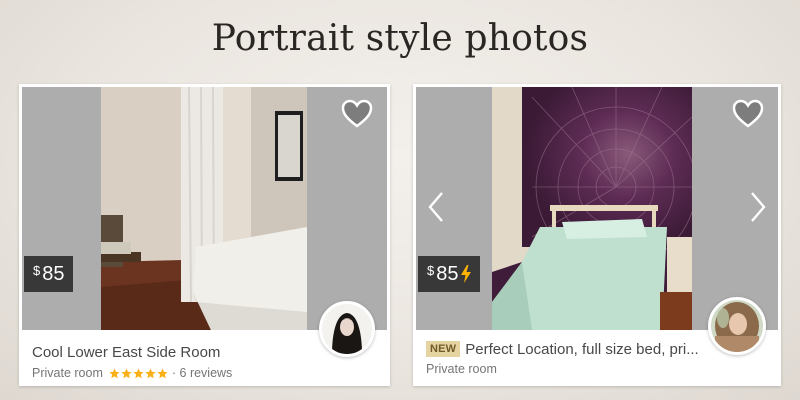 The height and width of the screenshot is (400, 800). What do you see at coordinates (466, 274) in the screenshot?
I see `instant-book-bolt-icon` at bounding box center [466, 274].